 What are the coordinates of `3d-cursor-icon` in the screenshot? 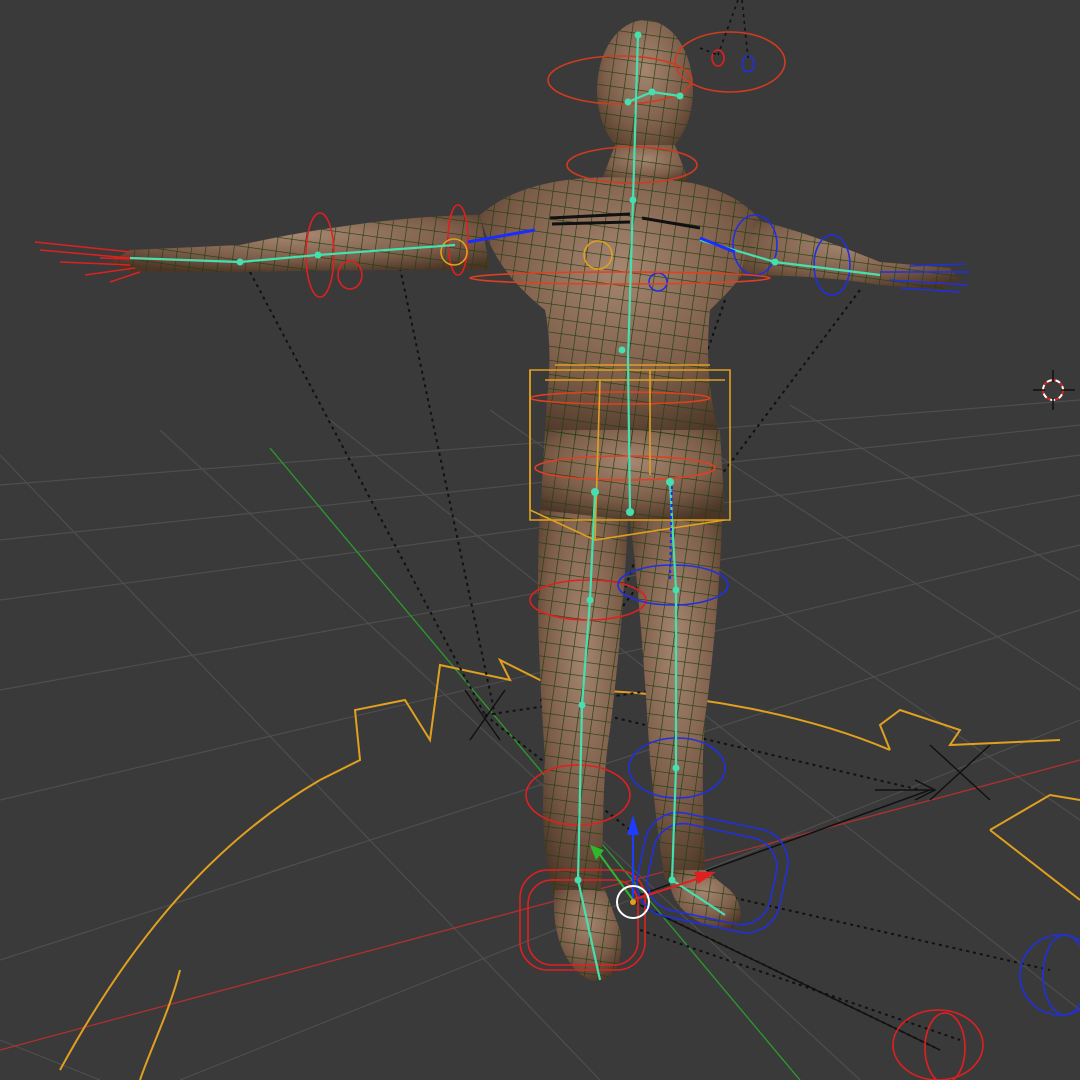 It's located at (1054, 390).